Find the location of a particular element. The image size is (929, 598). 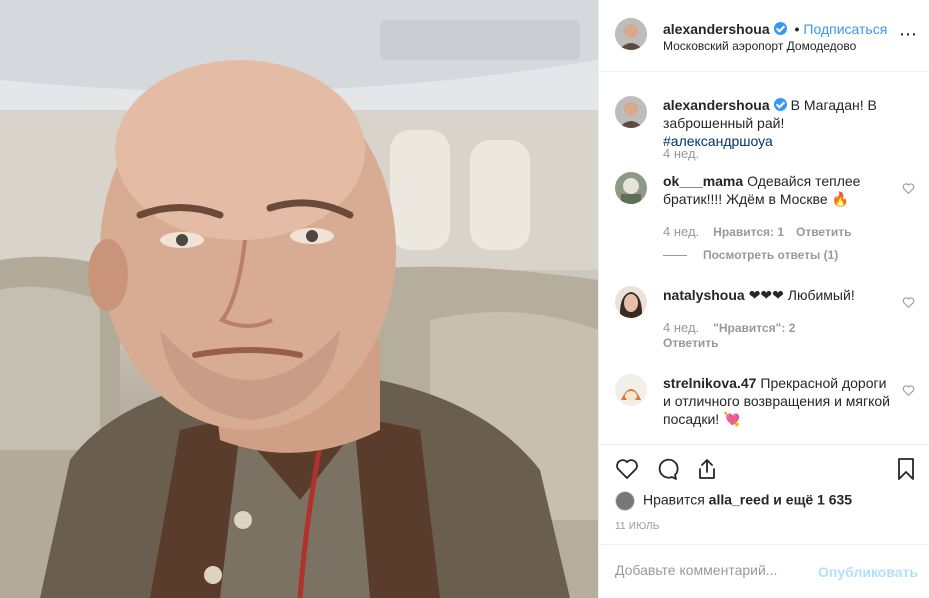

comment-body: natalyshoua ❤❤❤ Любимый! is located at coordinates (779, 295).